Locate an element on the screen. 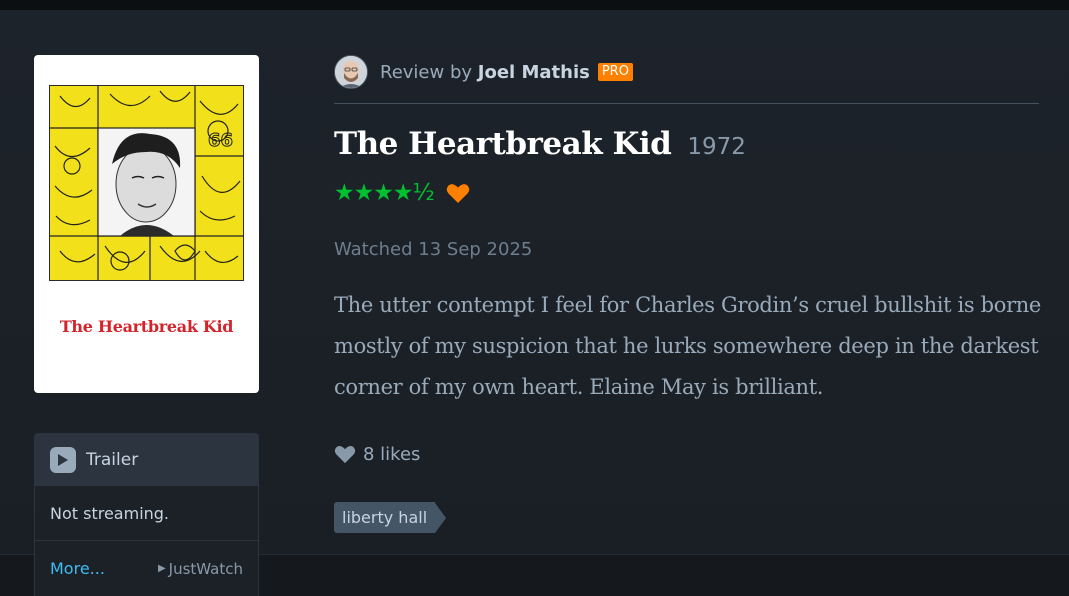 The image size is (1069, 596). likes-link: 8 likes is located at coordinates (377, 454).